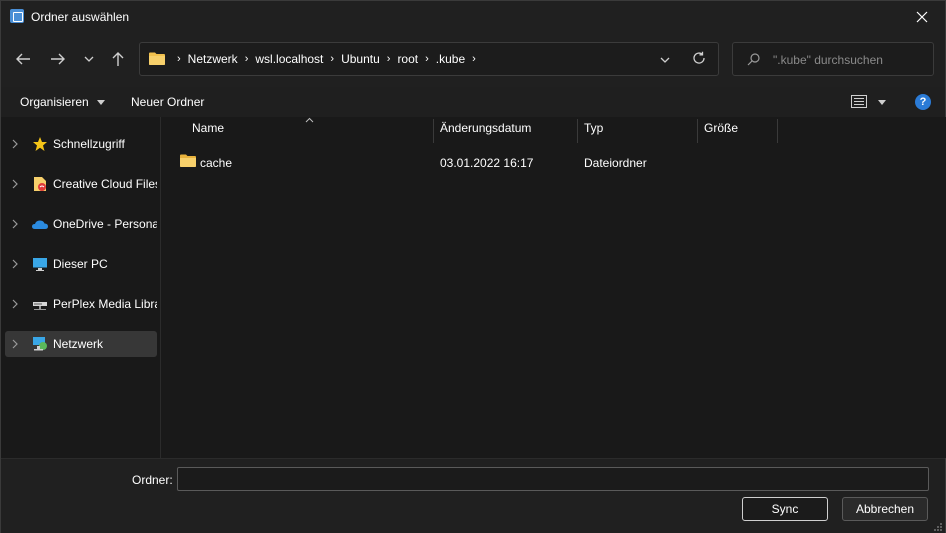  What do you see at coordinates (17, 16) in the screenshot?
I see `app-icon` at bounding box center [17, 16].